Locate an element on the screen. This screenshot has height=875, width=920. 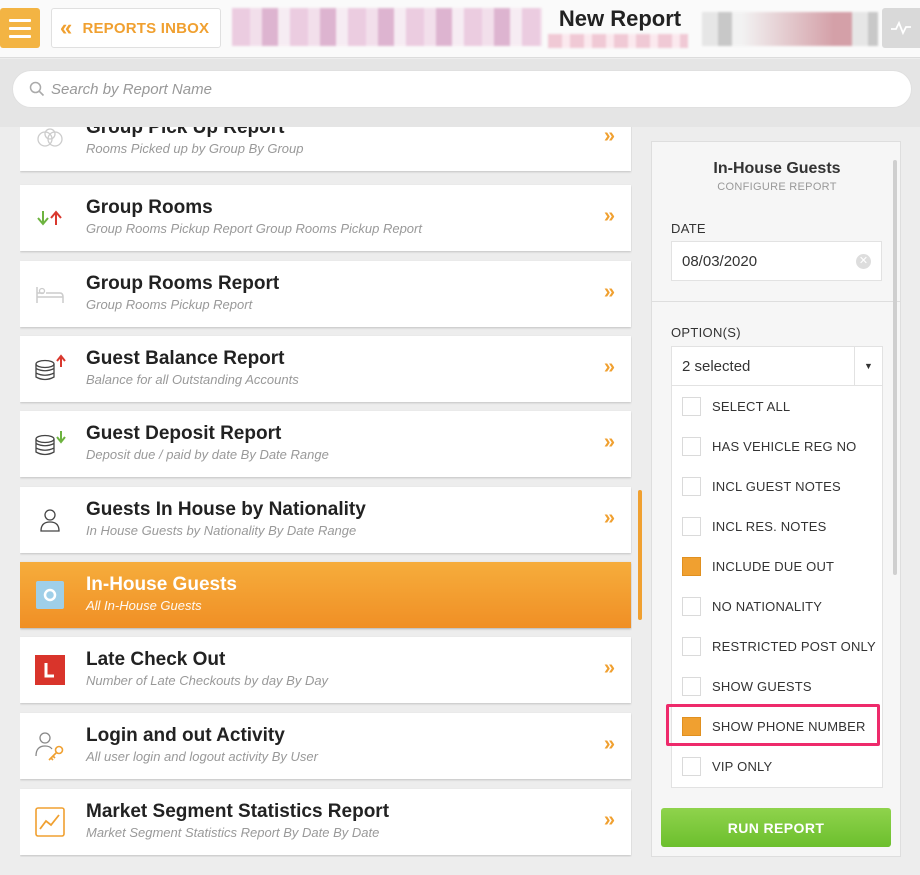
caret-down-icon: ▼ is located at coordinates (868, 366).